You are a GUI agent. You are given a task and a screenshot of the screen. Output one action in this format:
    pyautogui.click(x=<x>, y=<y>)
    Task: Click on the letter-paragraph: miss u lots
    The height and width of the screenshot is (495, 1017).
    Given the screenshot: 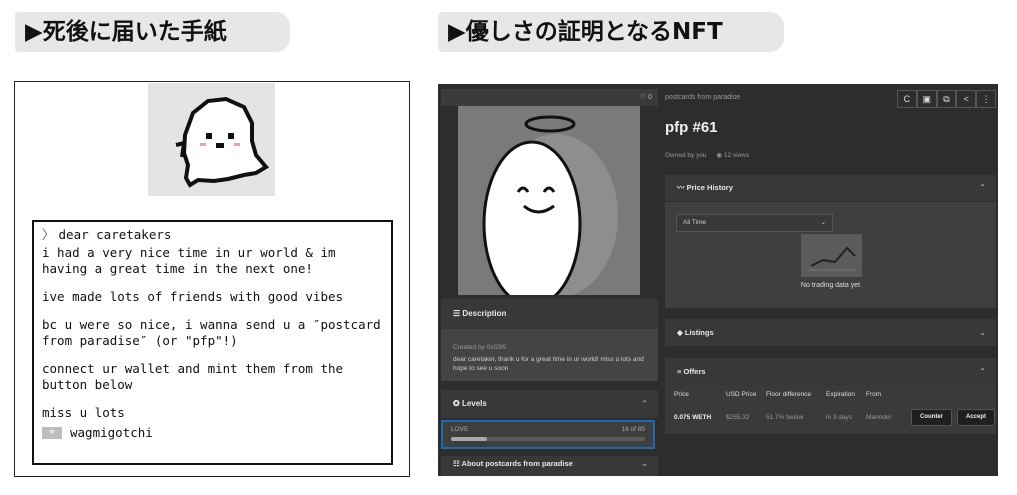 What is the action you would take?
    pyautogui.click(x=83, y=412)
    